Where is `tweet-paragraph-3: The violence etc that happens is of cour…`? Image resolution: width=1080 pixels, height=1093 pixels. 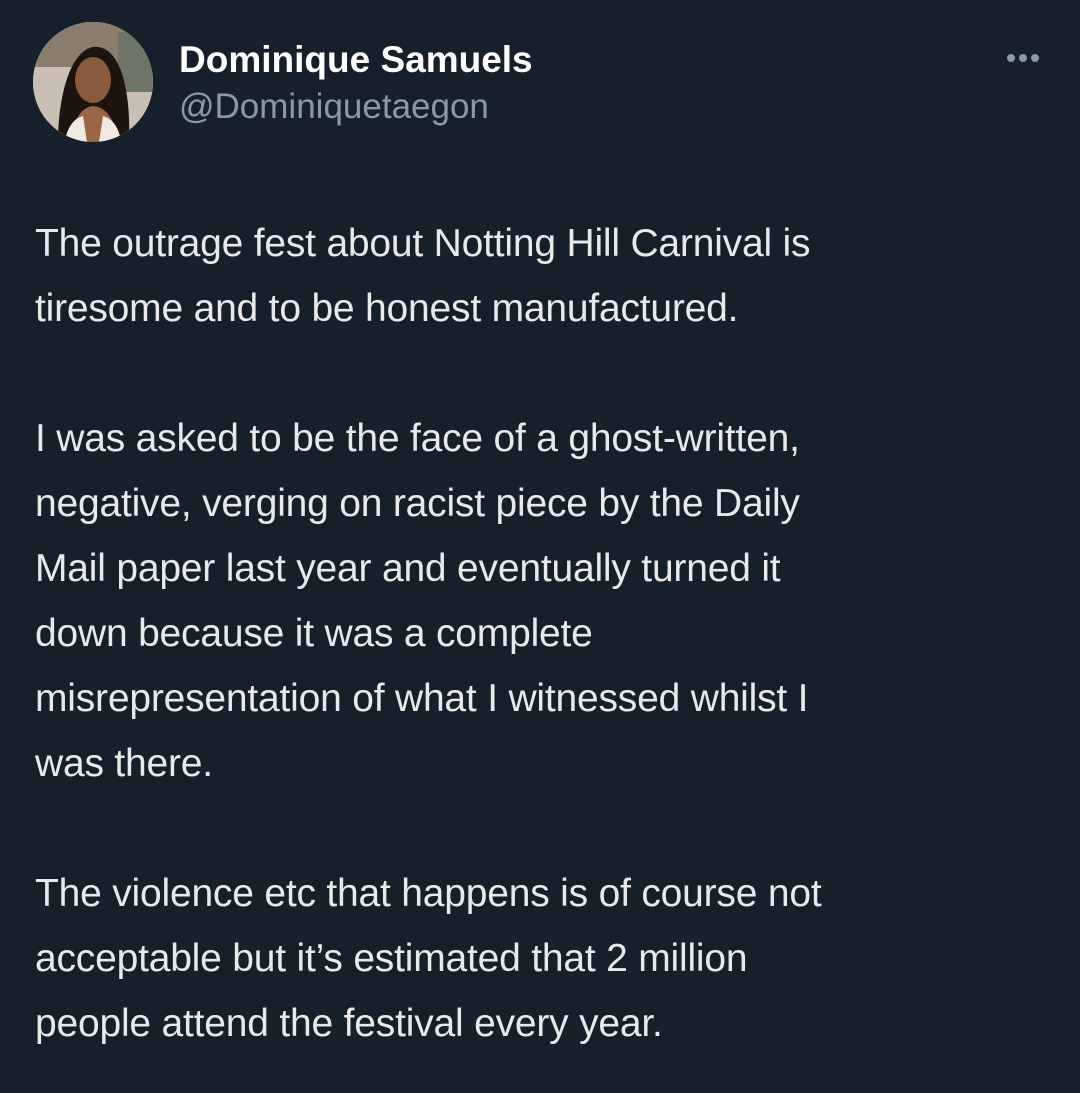
tweet-paragraph-3: The violence etc that happens is of cour… is located at coordinates (428, 958).